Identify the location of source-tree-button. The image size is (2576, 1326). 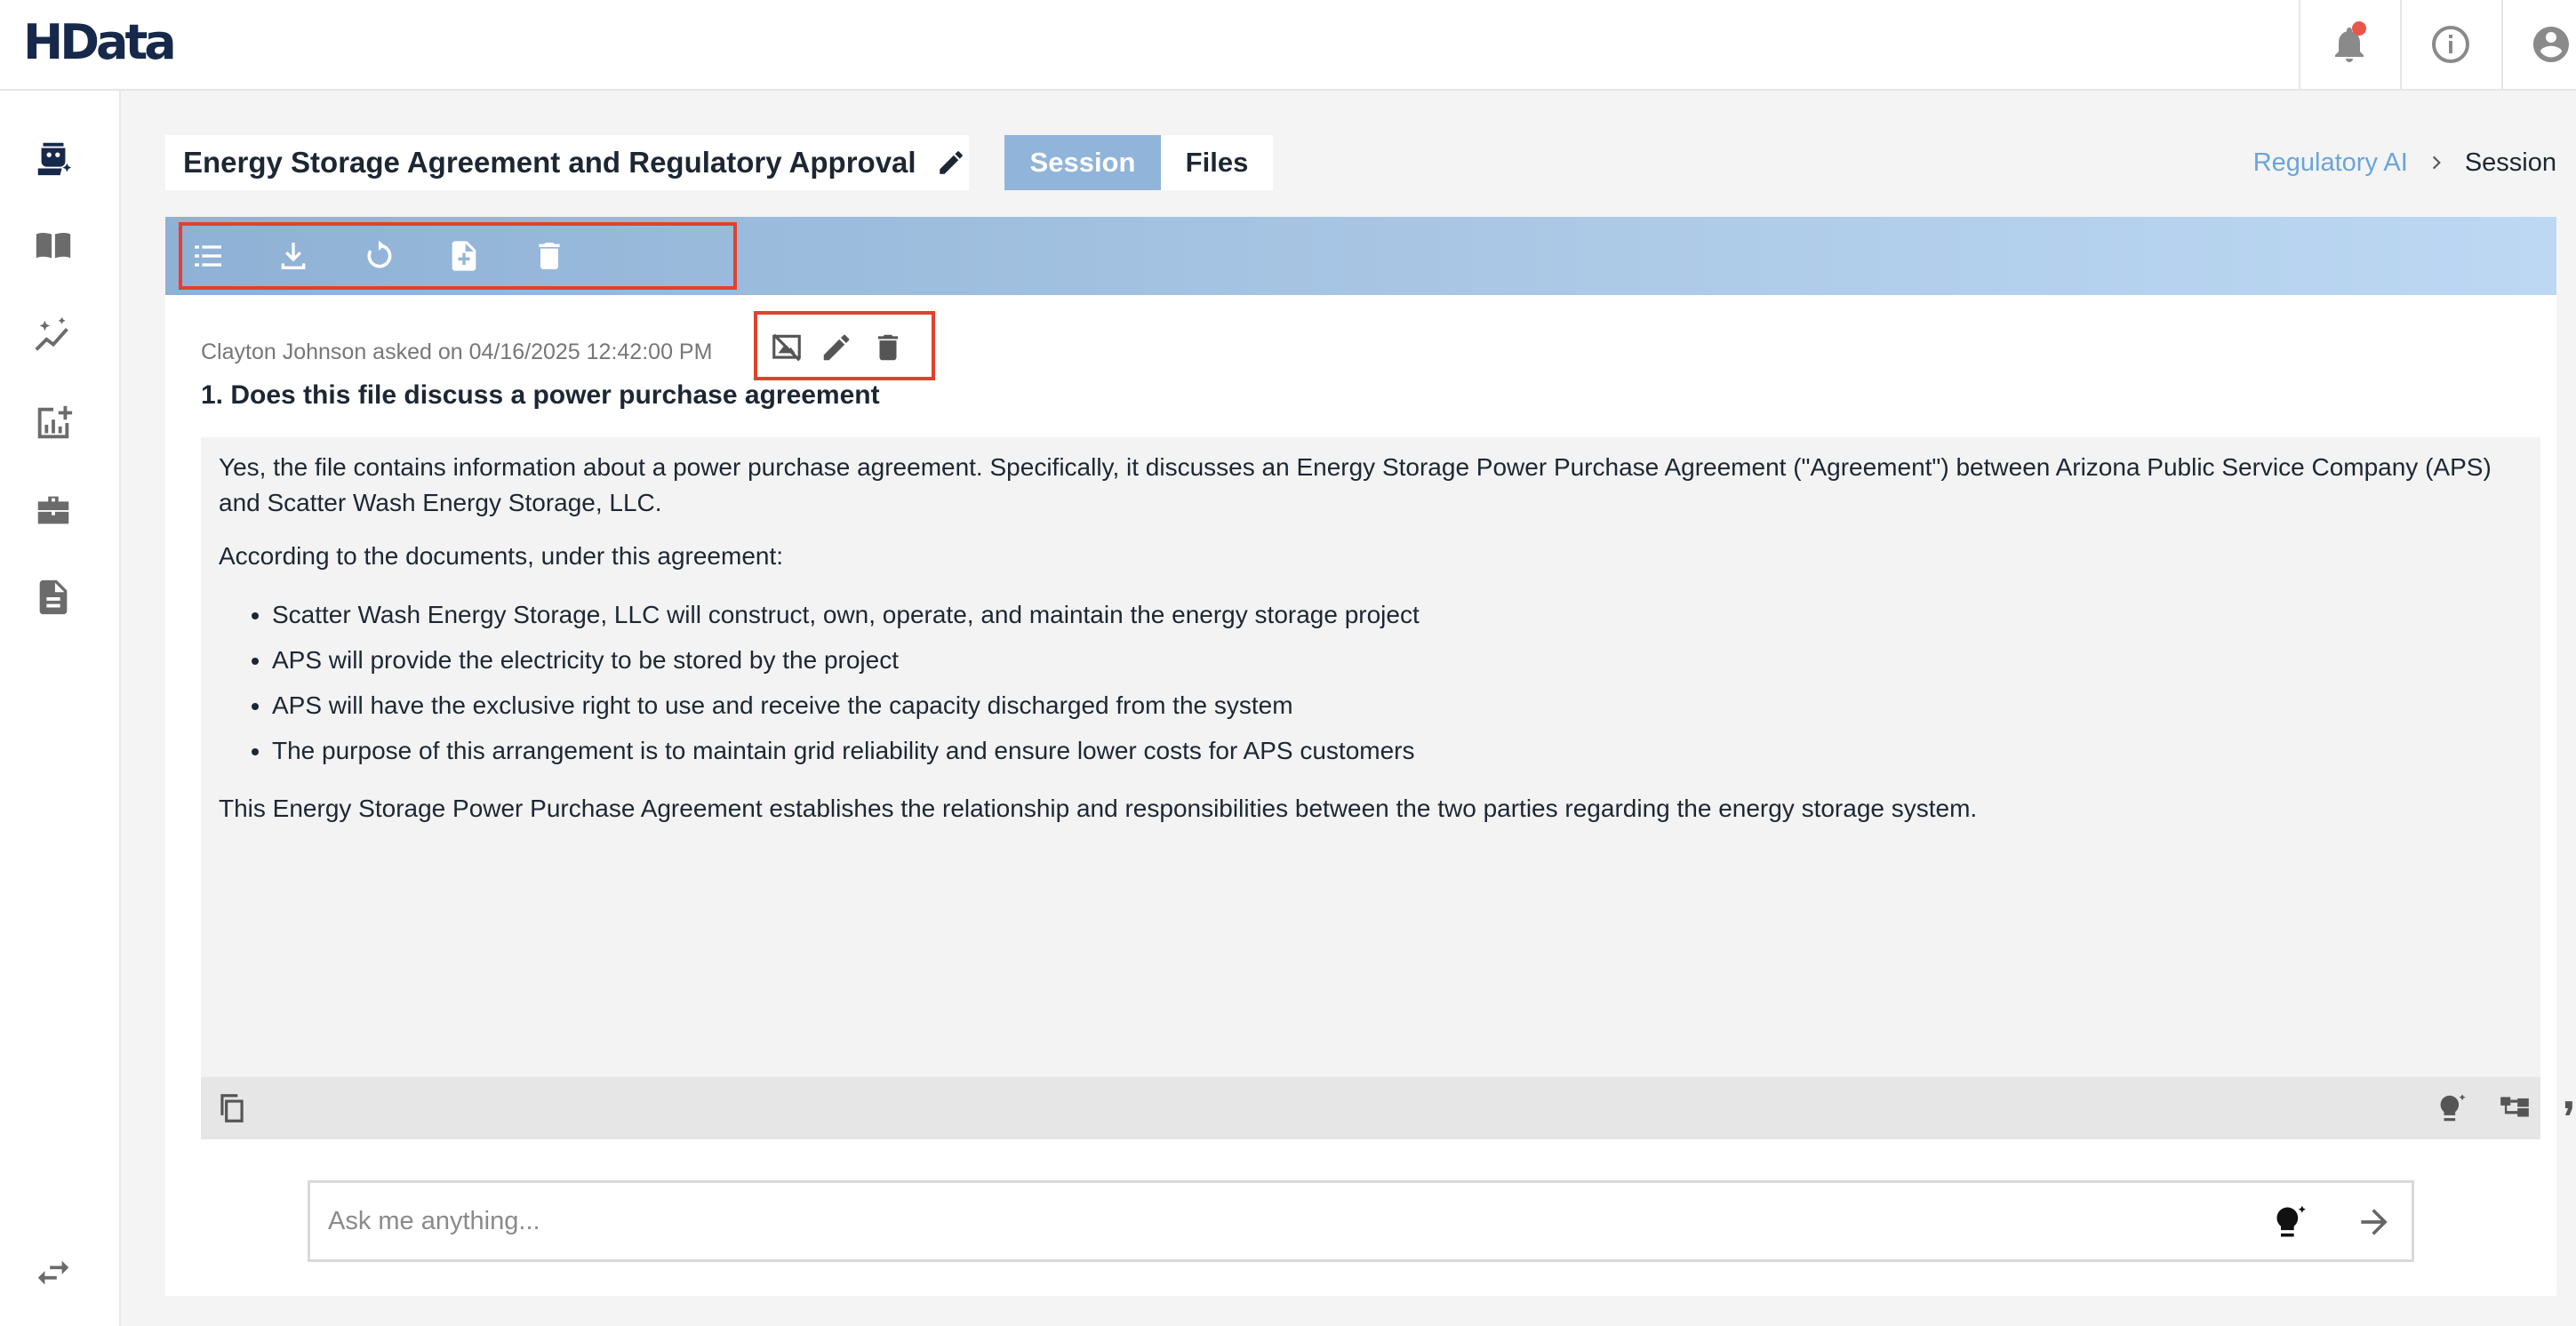
(2515, 1108).